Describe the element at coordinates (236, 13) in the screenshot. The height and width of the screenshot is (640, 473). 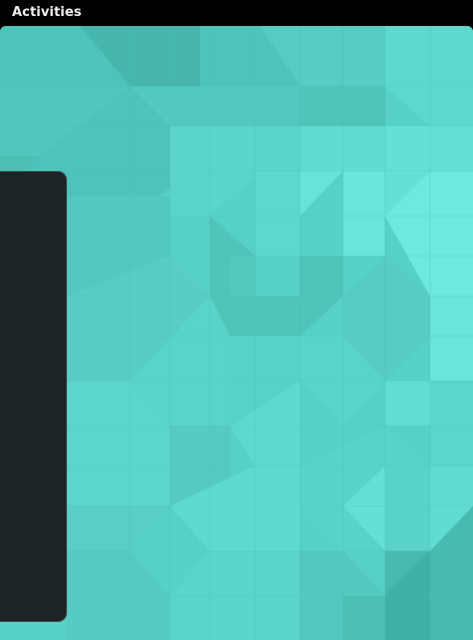
I see `top-bar: Activities` at that location.